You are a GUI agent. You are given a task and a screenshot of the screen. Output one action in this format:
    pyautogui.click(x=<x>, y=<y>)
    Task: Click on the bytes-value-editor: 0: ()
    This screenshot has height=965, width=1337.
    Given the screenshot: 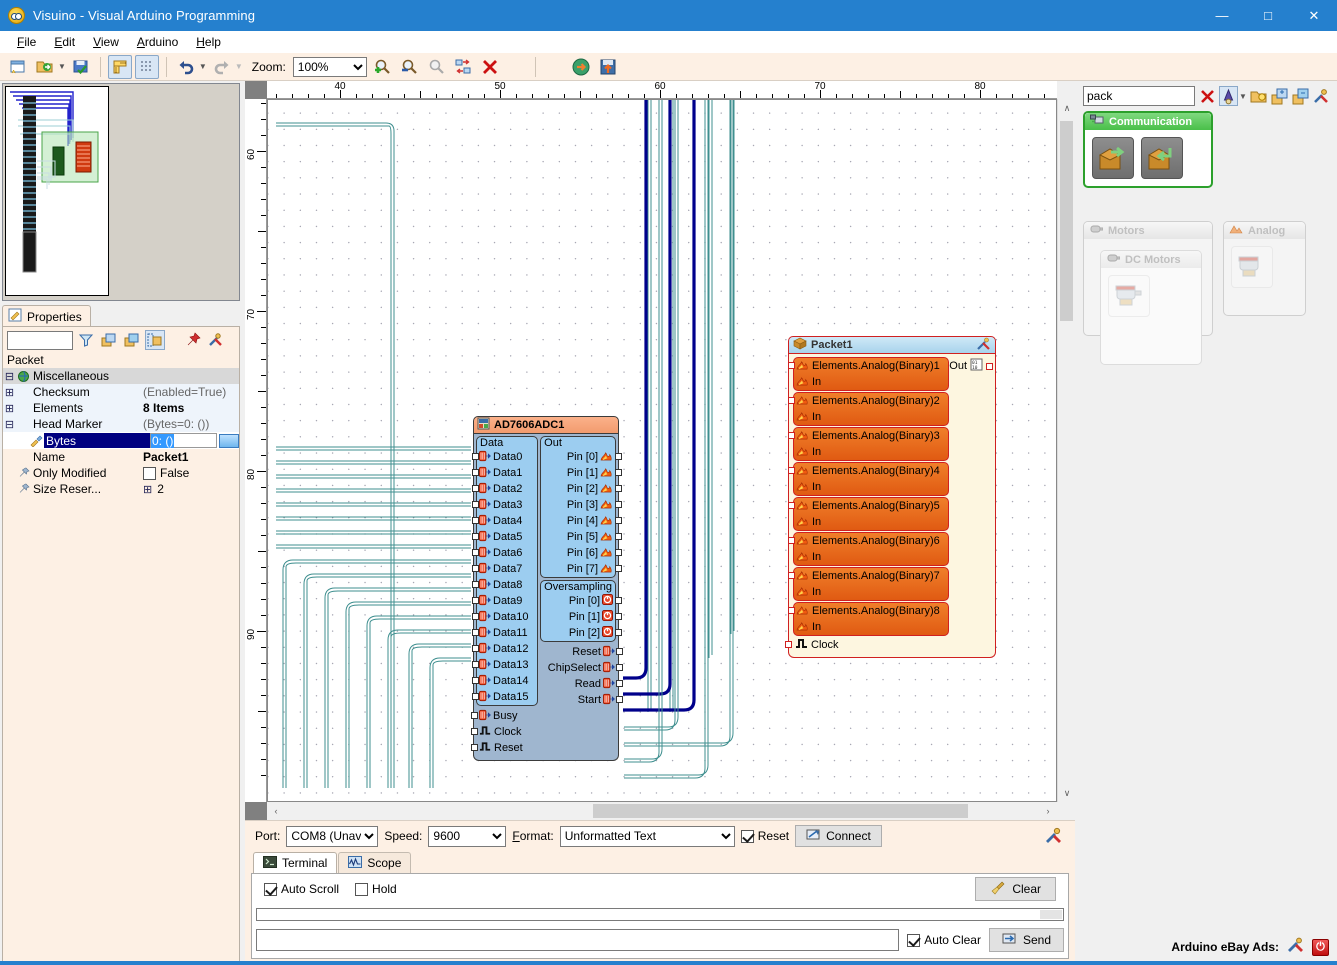 What is the action you would take?
    pyautogui.click(x=183, y=440)
    